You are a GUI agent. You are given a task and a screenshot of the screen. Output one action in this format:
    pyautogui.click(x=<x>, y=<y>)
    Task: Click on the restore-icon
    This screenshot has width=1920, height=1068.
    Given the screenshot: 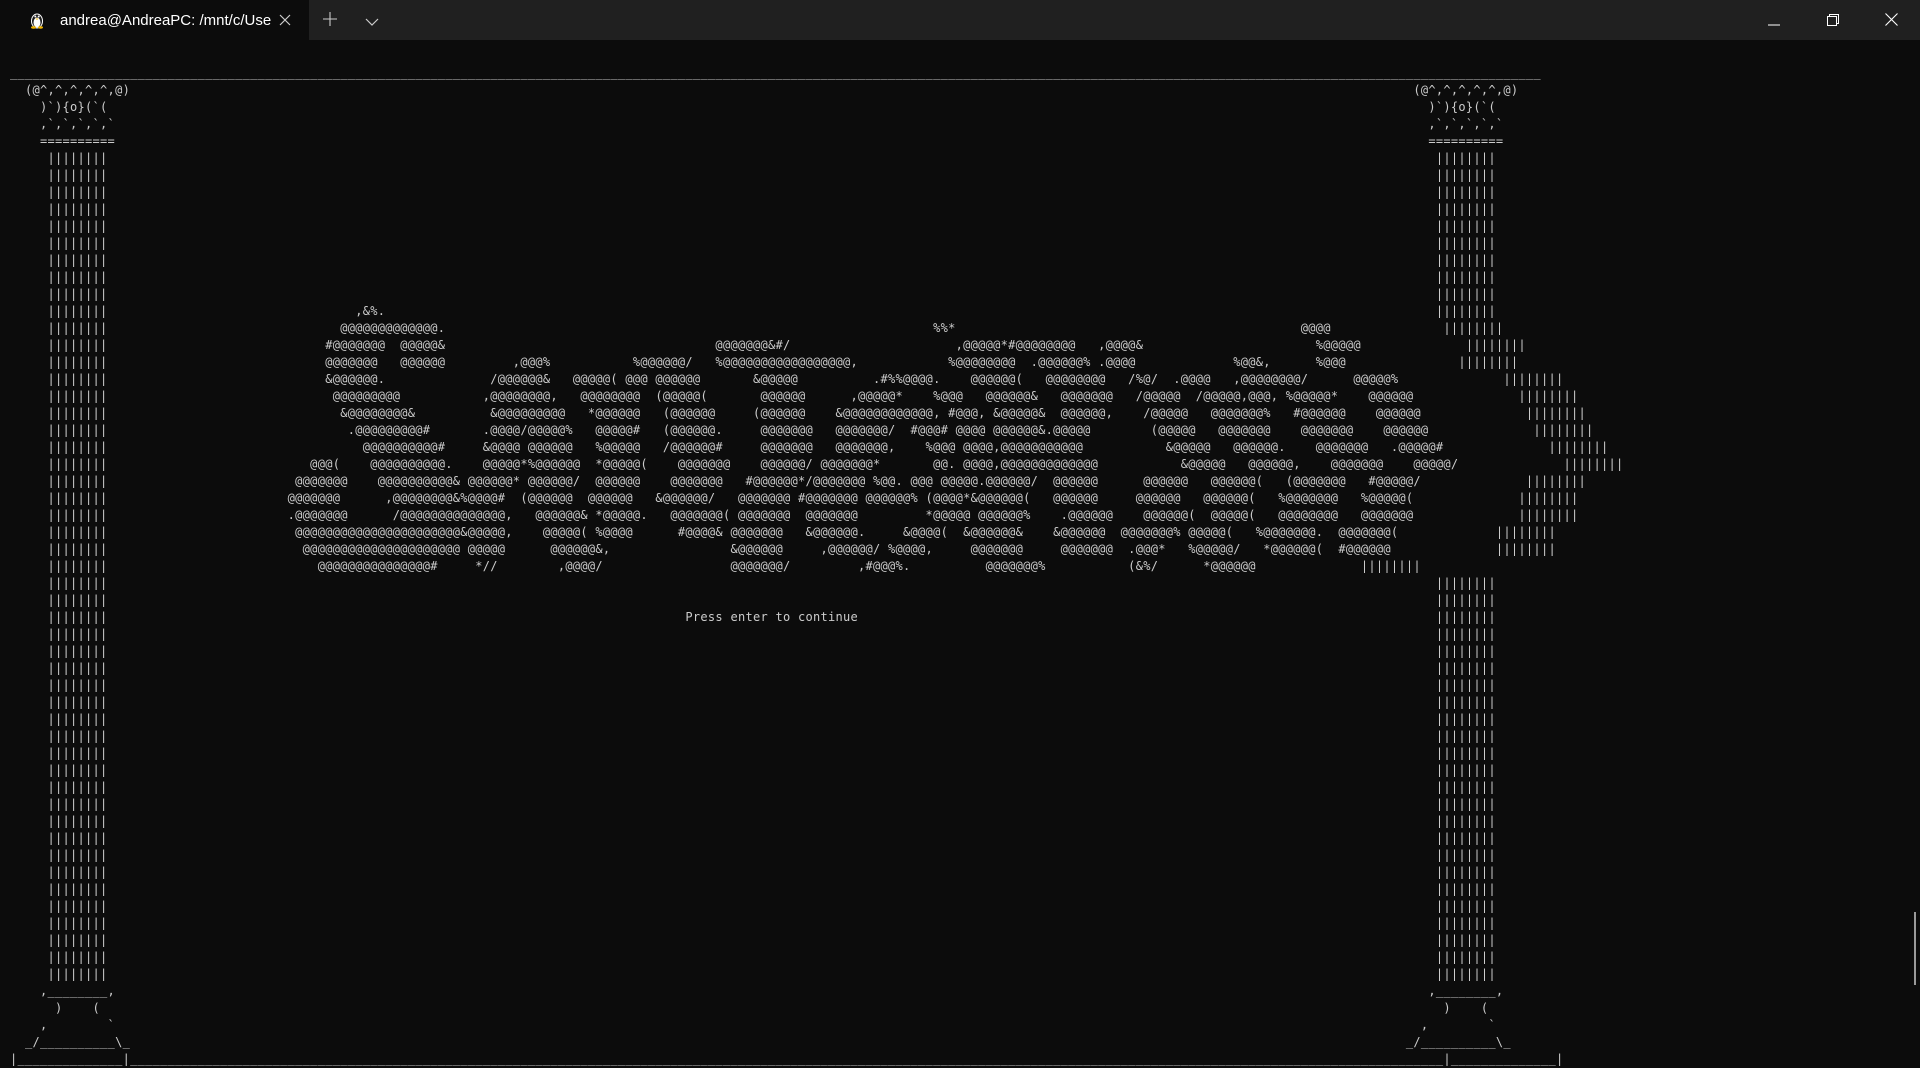 What is the action you would take?
    pyautogui.click(x=1832, y=20)
    